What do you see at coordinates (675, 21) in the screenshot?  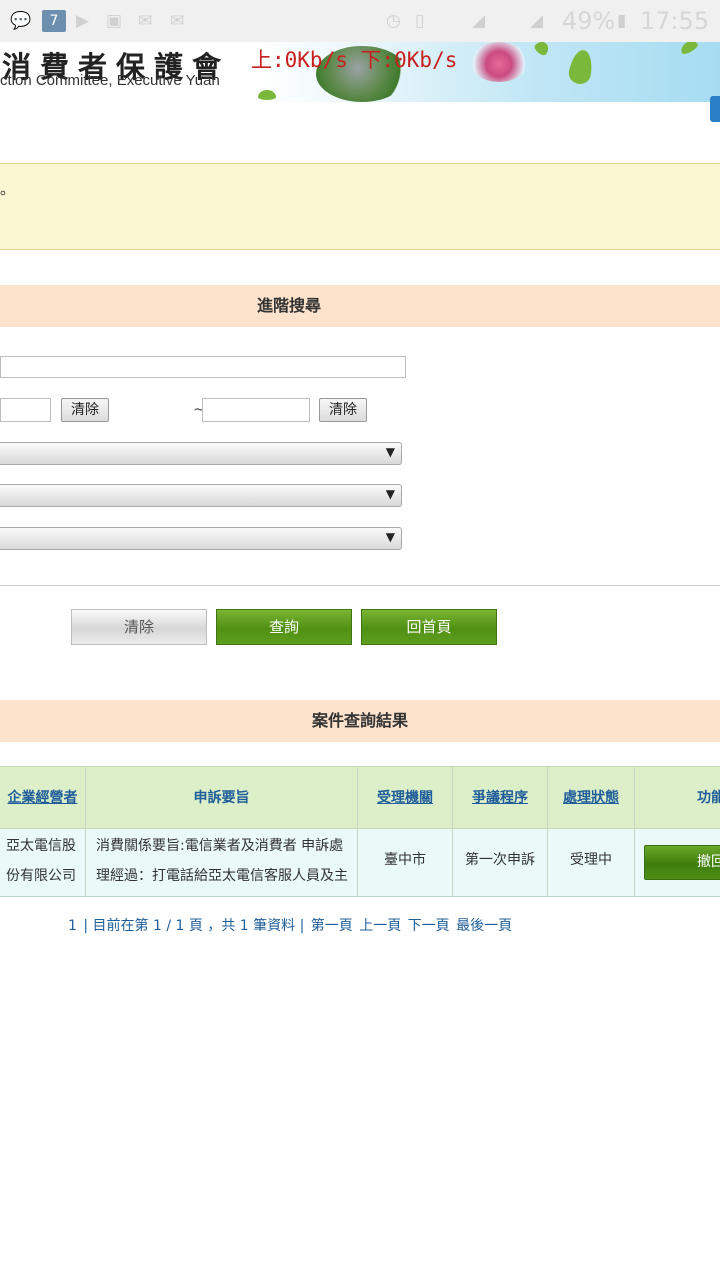 I see `clock: 17:55` at bounding box center [675, 21].